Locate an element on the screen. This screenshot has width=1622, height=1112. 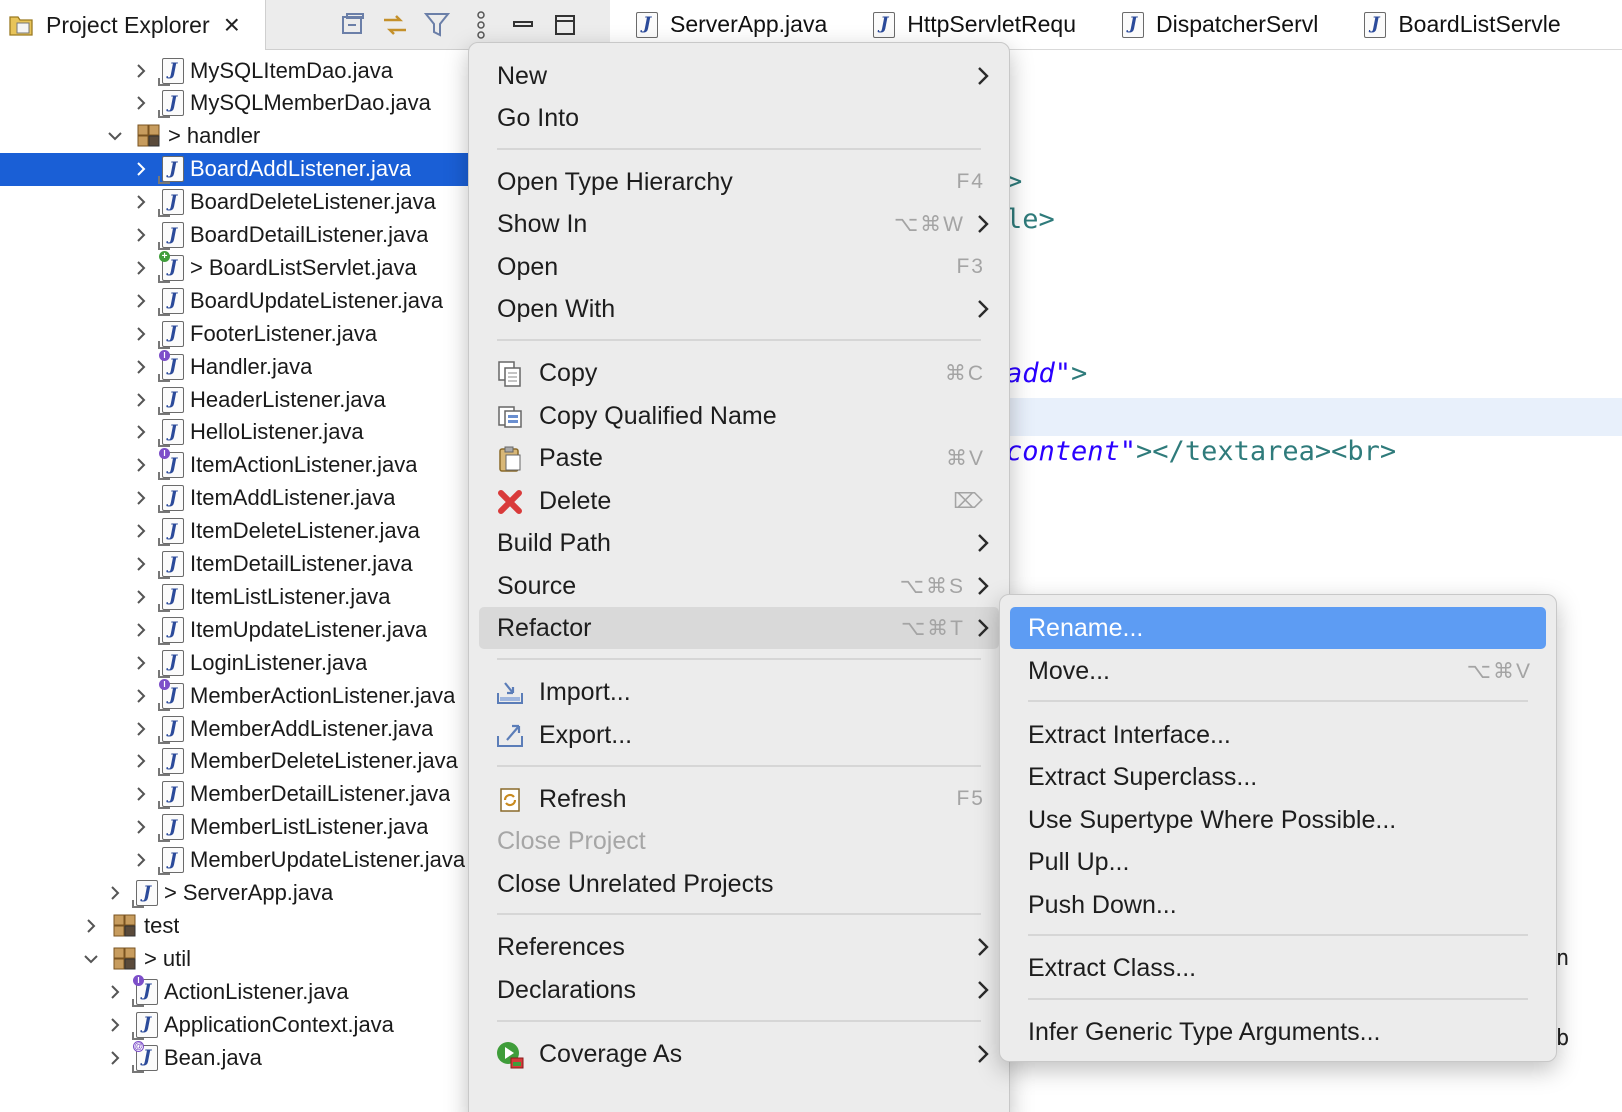
menu-item-paste: Paste ⌘V is located at coordinates (739, 458).